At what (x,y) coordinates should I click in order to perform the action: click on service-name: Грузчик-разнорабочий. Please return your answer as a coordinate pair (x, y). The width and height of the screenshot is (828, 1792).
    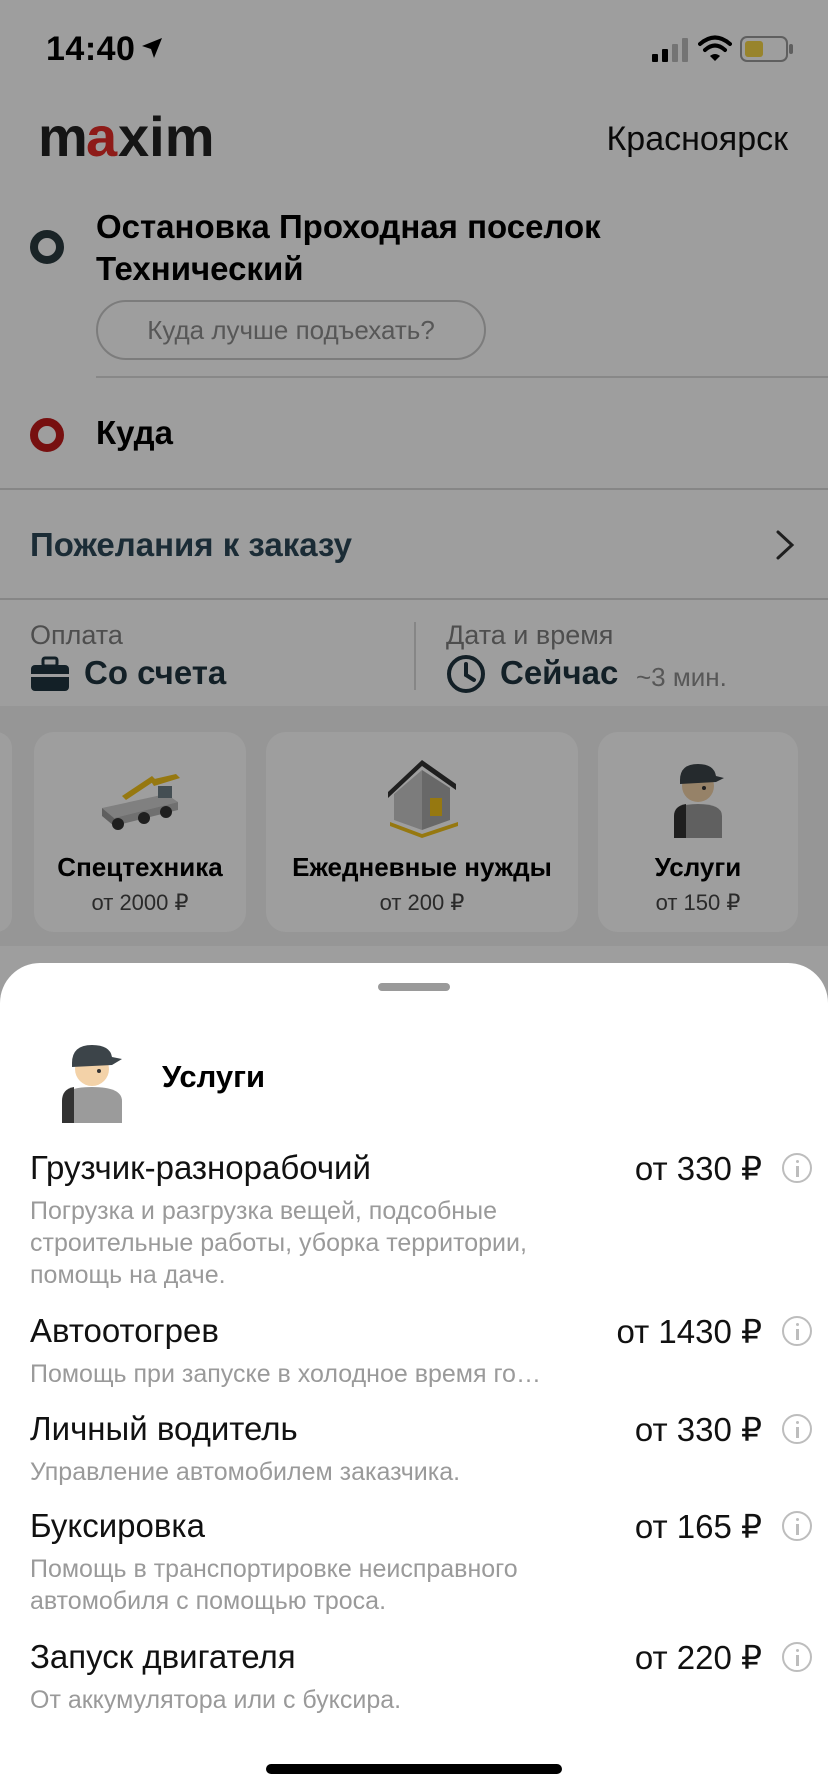
    Looking at the image, I should click on (200, 1167).